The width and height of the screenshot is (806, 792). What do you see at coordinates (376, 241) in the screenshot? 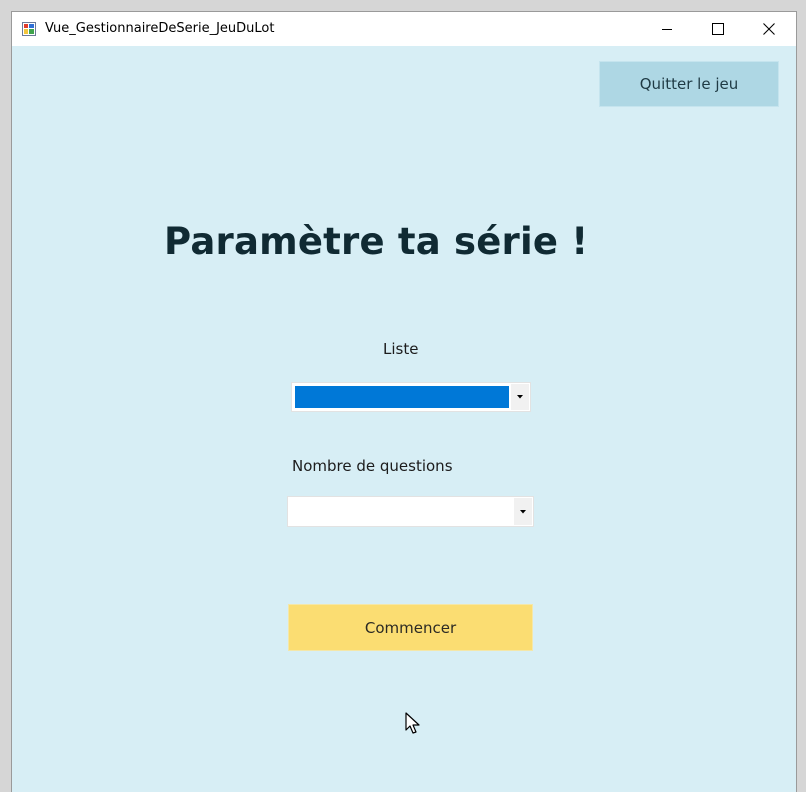
I see `page-title: Paramètre ta série !` at bounding box center [376, 241].